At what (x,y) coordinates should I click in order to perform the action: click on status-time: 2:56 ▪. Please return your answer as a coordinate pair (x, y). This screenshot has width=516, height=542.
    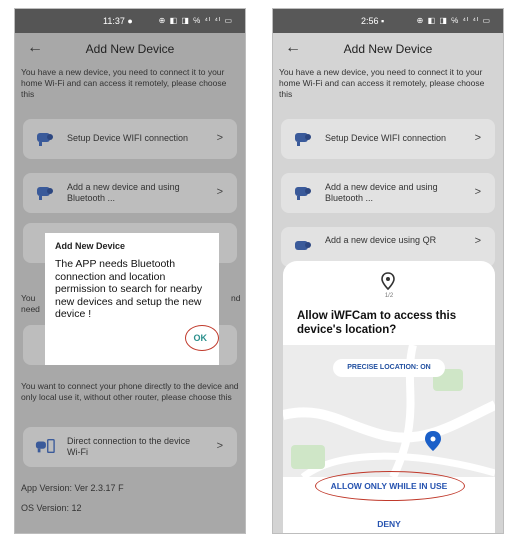
    Looking at the image, I should click on (373, 21).